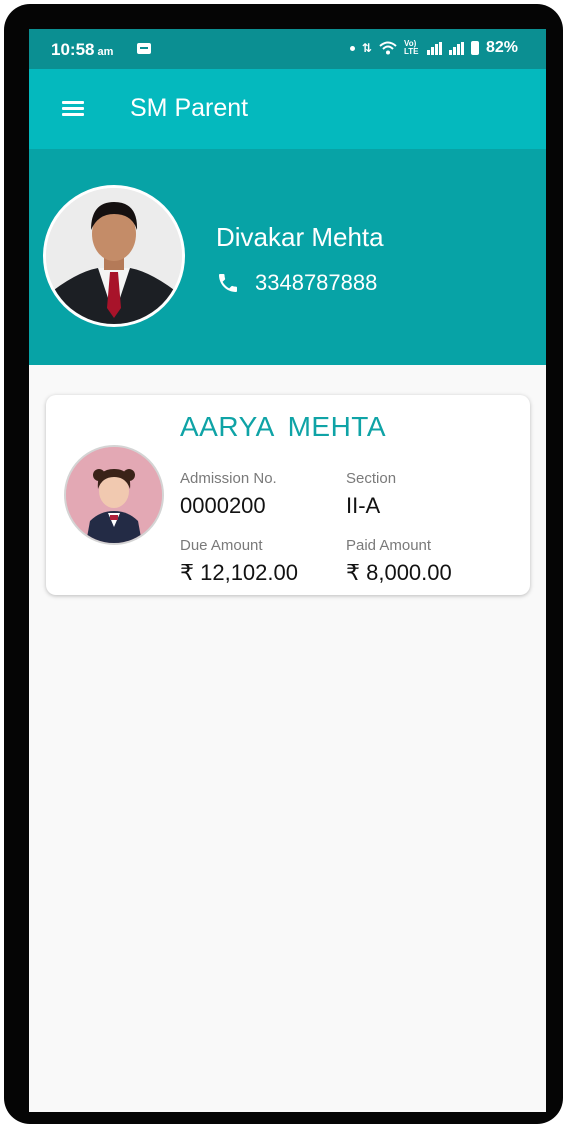 Image resolution: width=567 pixels, height=1128 pixels. Describe the element at coordinates (228, 478) in the screenshot. I see `admission-label: Admission No.` at that location.